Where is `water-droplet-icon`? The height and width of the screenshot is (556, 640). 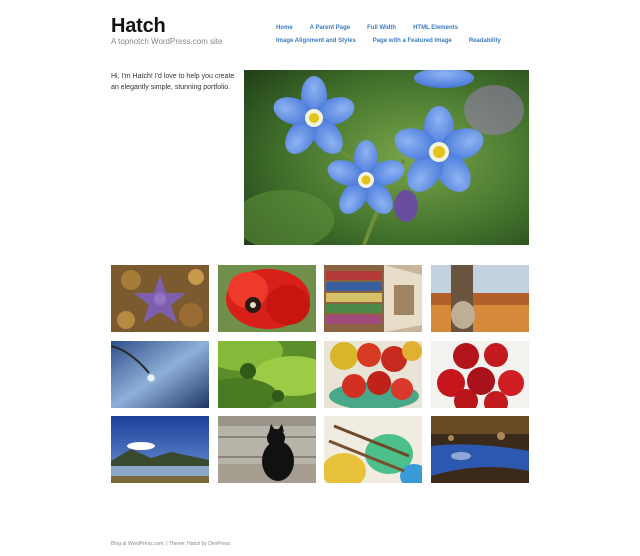
water-droplet-icon is located at coordinates (160, 374).